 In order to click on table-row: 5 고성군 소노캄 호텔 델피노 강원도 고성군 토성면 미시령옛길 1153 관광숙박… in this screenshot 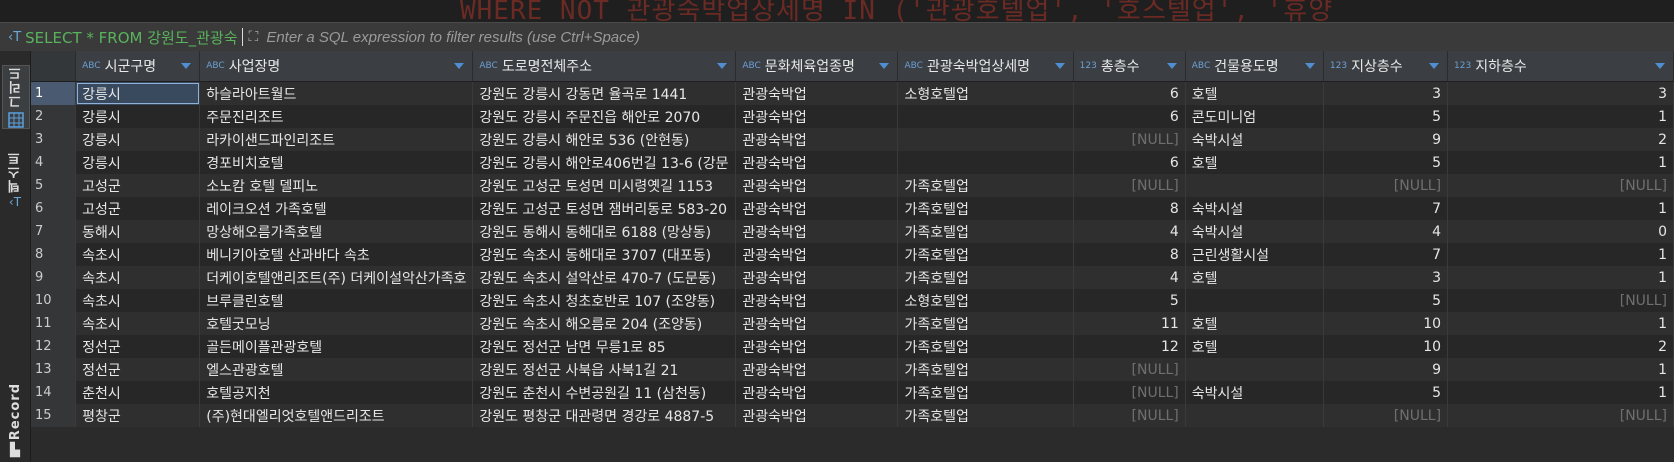, I will do `click(852, 185)`.